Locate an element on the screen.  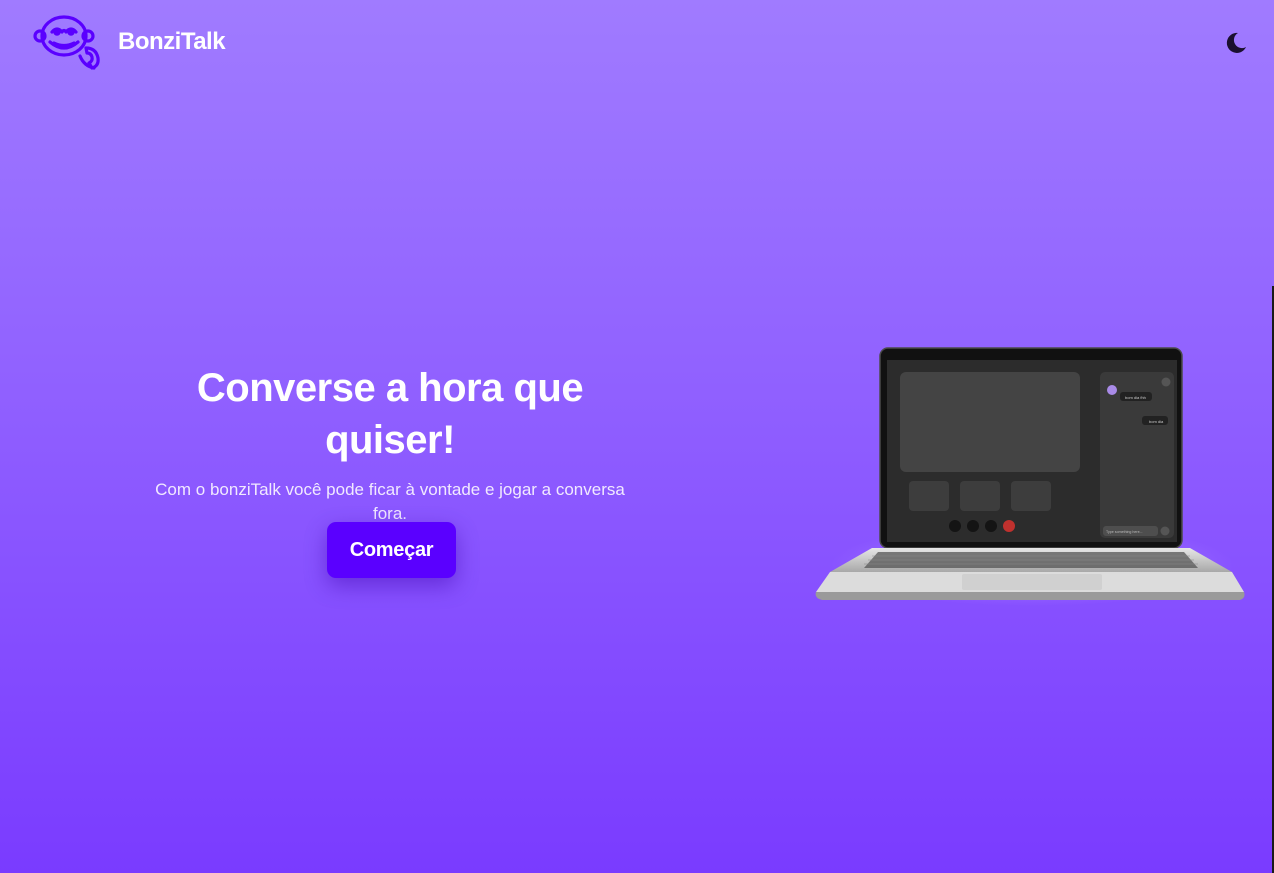
moon-icon is located at coordinates (1235, 43).